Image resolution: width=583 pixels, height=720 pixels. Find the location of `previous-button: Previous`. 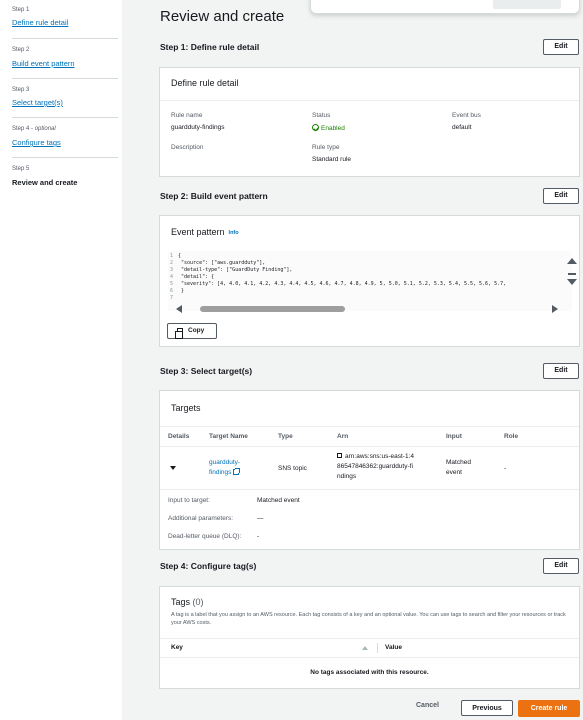

previous-button: Previous is located at coordinates (487, 708).